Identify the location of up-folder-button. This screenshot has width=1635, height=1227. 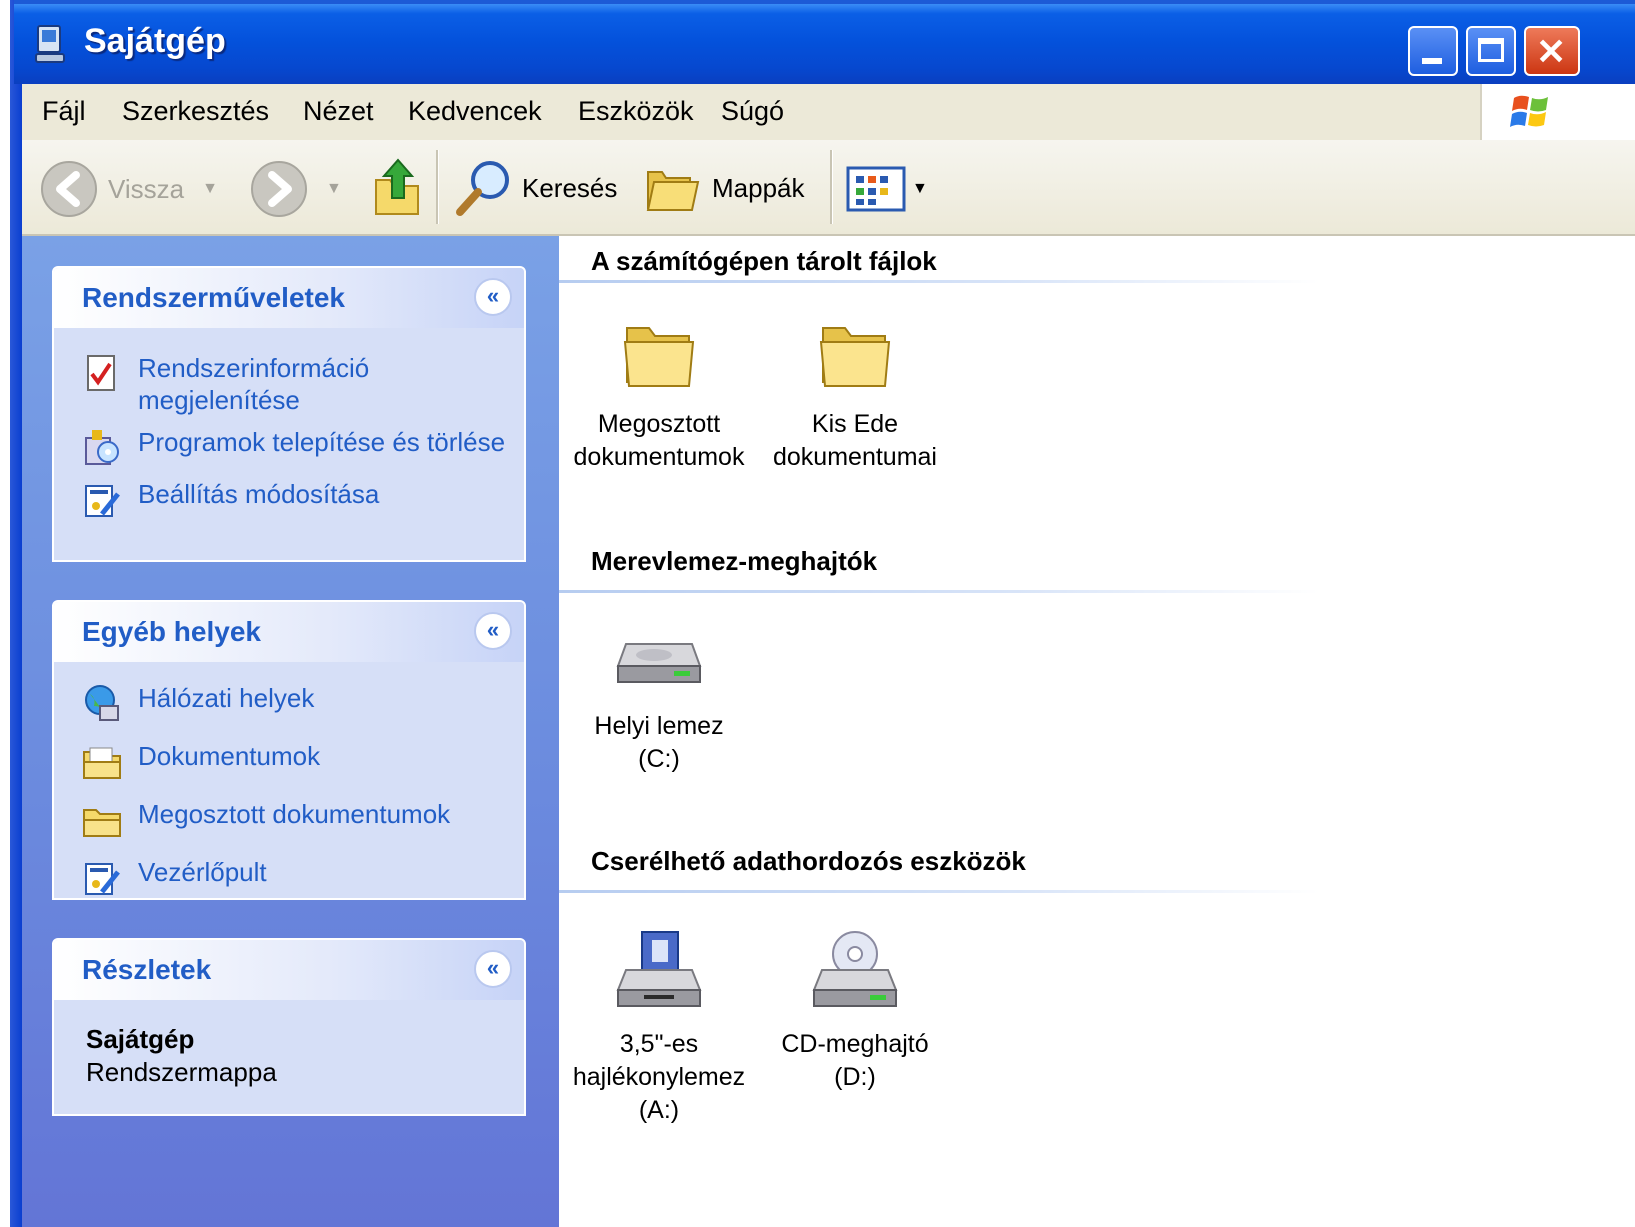
(398, 189).